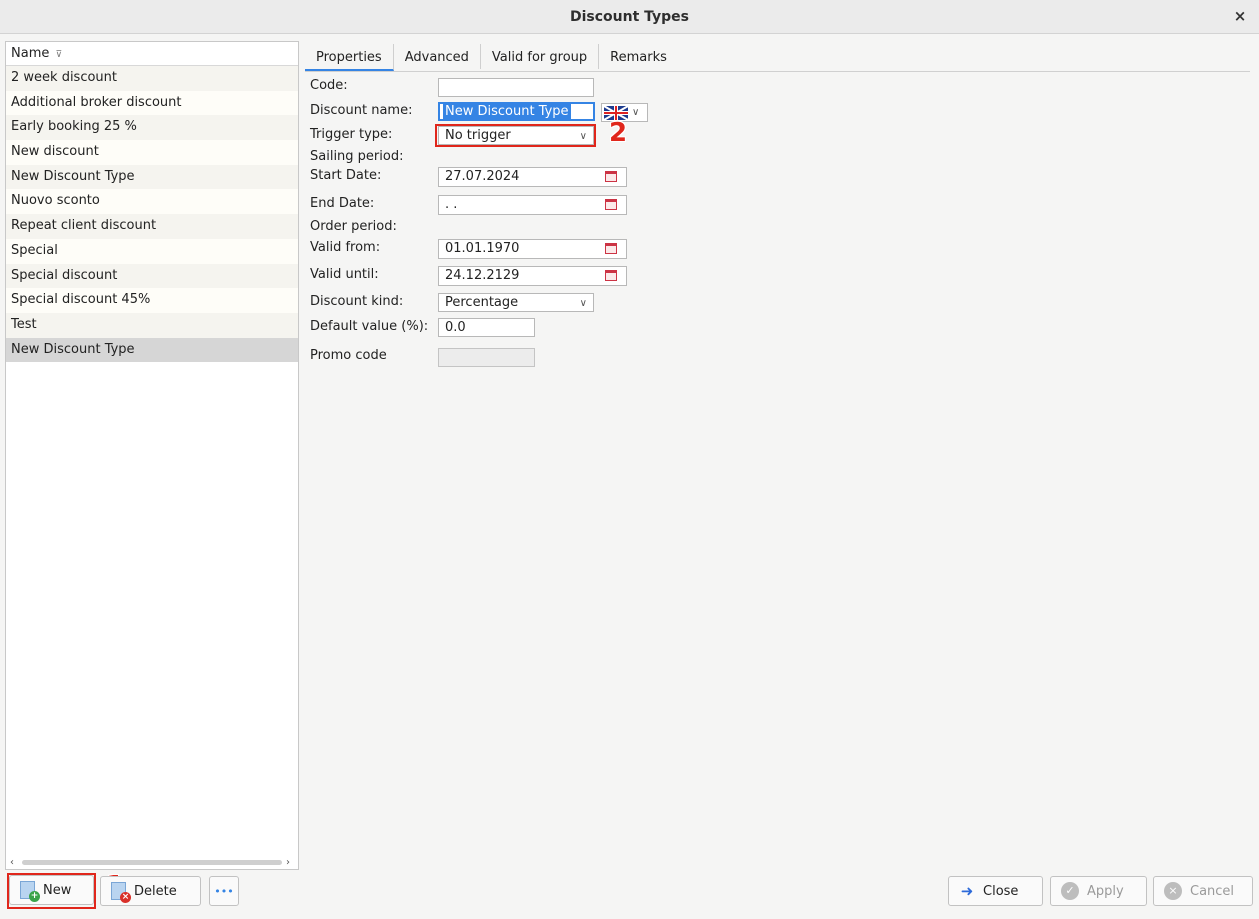 Image resolution: width=1259 pixels, height=919 pixels. What do you see at coordinates (357, 301) in the screenshot?
I see `discount-kind-label: Discount kind:` at bounding box center [357, 301].